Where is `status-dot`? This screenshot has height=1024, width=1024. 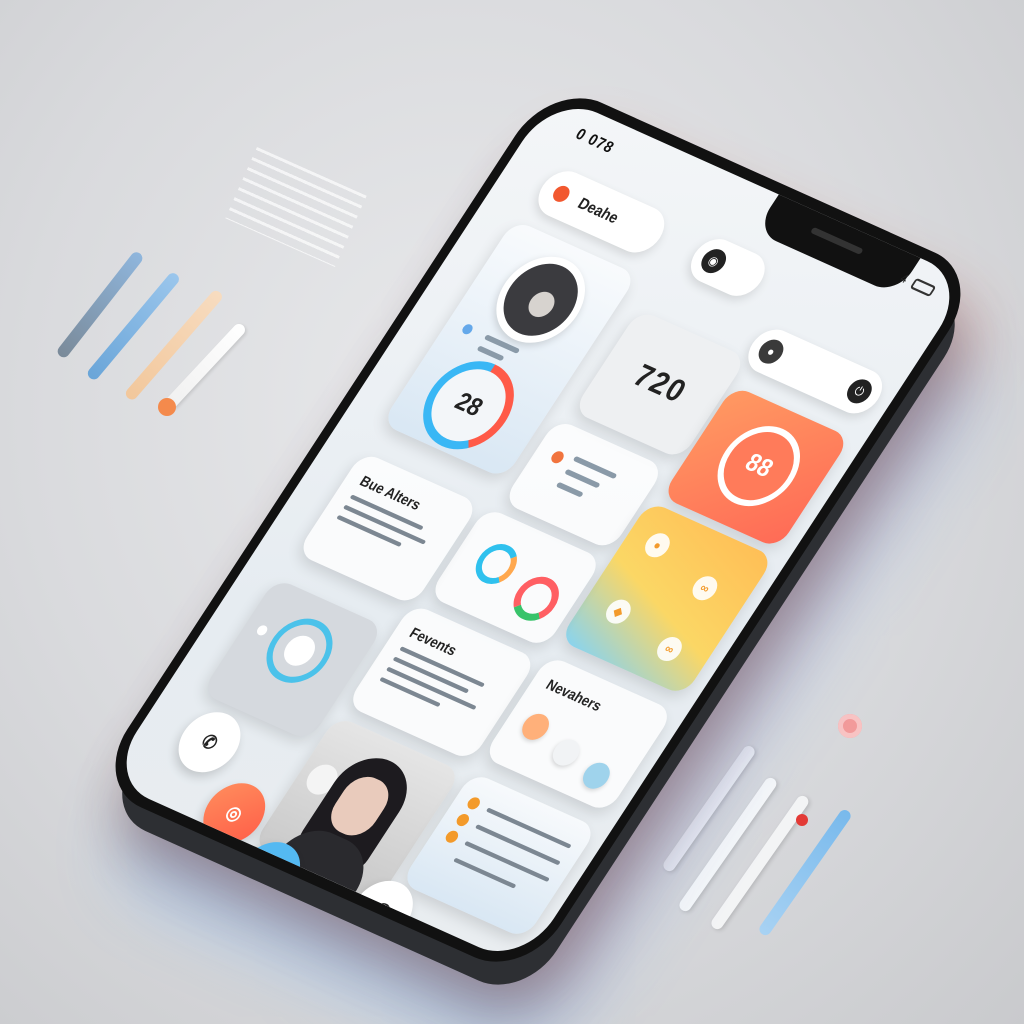
status-dot is located at coordinates (467, 329).